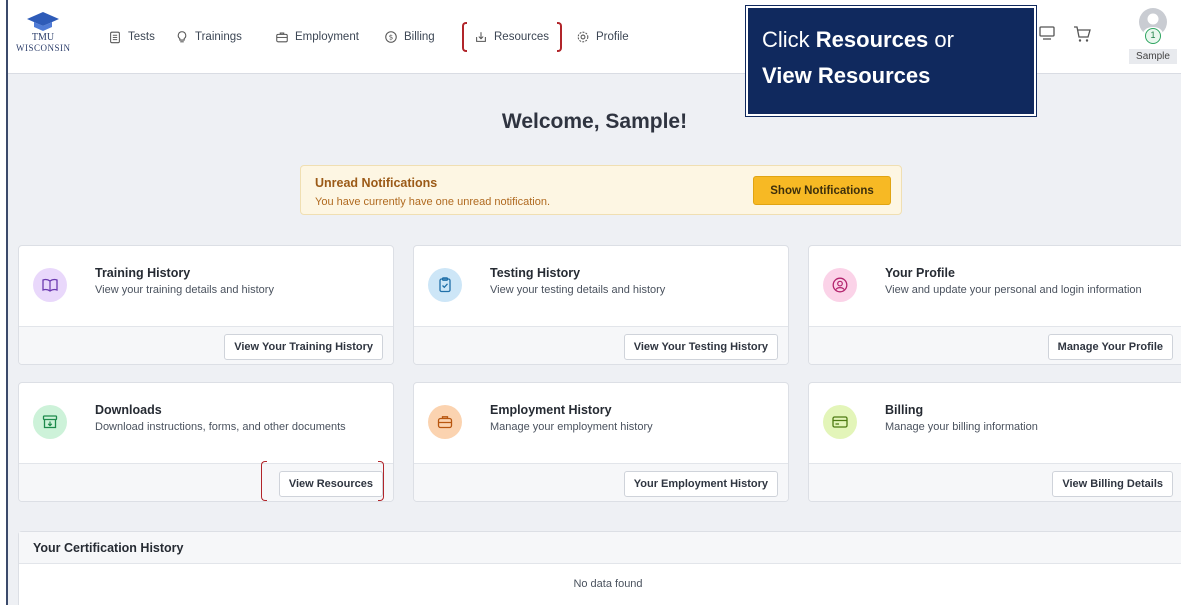 Image resolution: width=1181 pixels, height=605 pixels. What do you see at coordinates (904, 410) in the screenshot?
I see `card-title: Billing` at bounding box center [904, 410].